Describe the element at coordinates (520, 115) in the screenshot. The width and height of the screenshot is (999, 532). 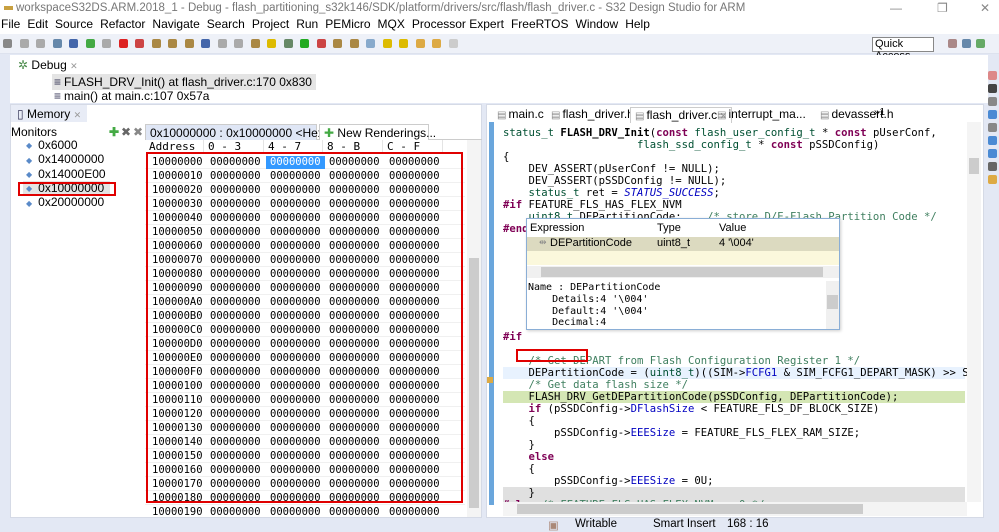
I see `editor-tab: ▤ main.c` at that location.